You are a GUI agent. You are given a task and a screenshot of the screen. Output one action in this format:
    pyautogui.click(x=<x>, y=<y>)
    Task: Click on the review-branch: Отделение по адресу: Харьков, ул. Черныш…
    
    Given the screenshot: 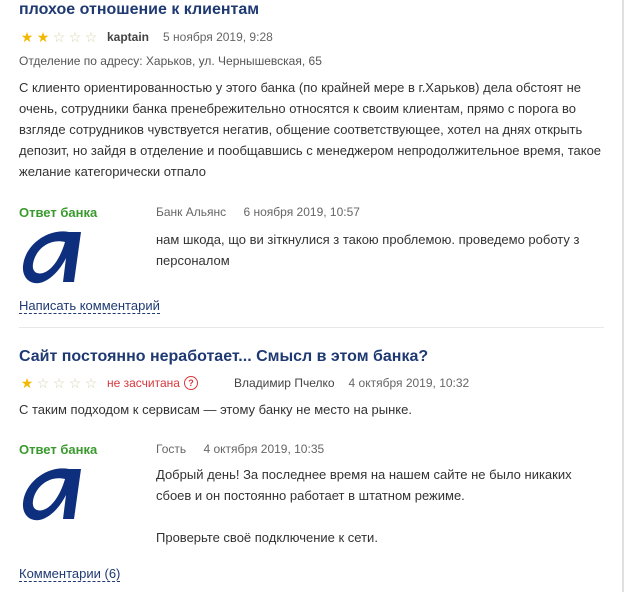 What is the action you would take?
    pyautogui.click(x=170, y=61)
    